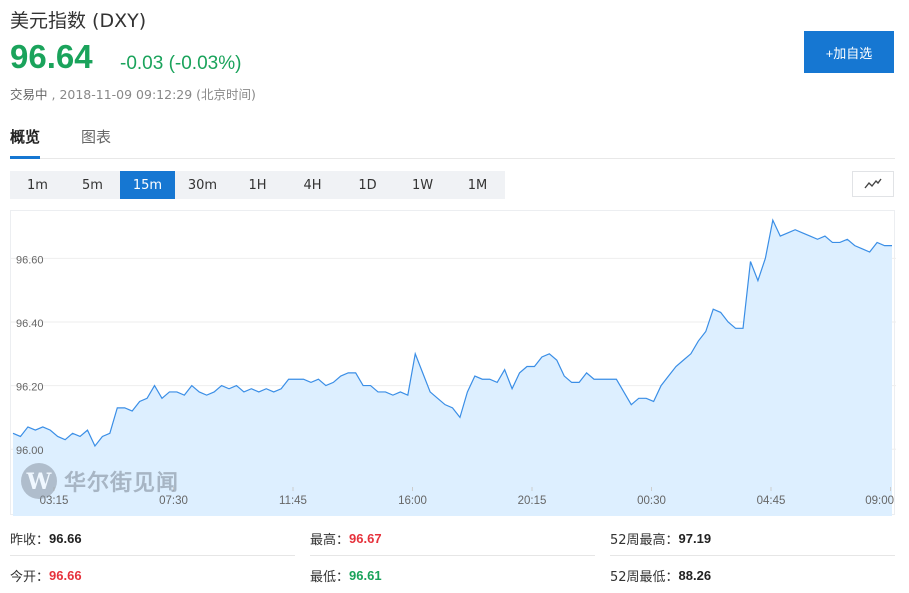 This screenshot has height=593, width=909. What do you see at coordinates (644, 540) in the screenshot?
I see `stat-label: 52周最高：` at bounding box center [644, 540].